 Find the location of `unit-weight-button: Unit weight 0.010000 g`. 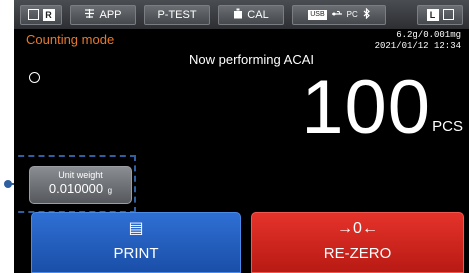

unit-weight-button: Unit weight 0.010000 g is located at coordinates (80, 185).